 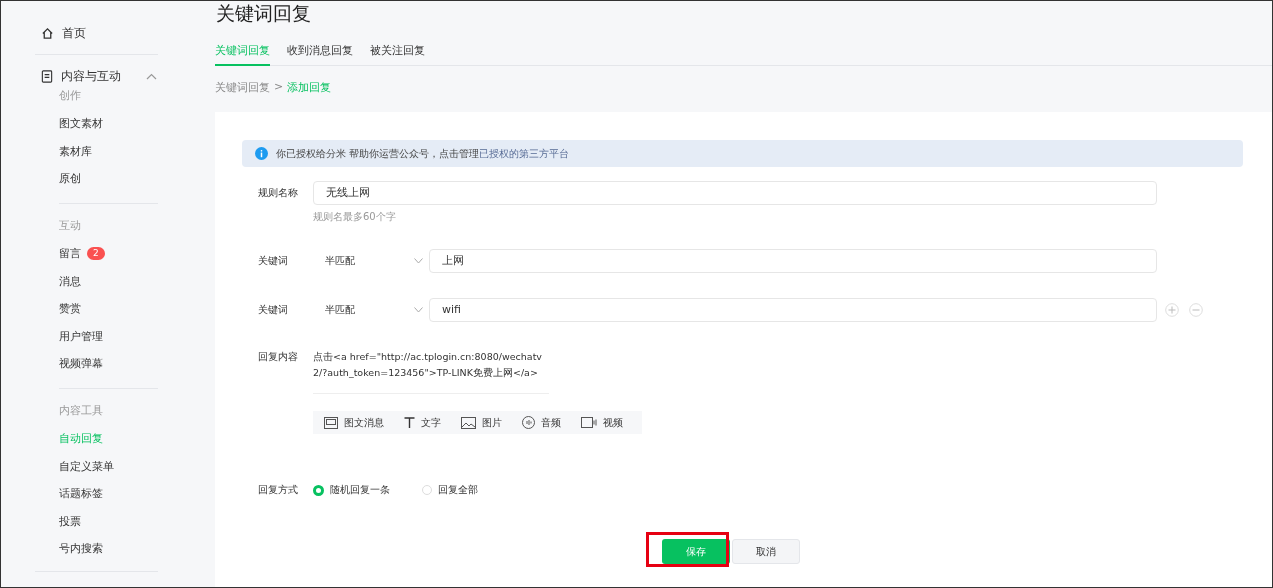 I want to click on tab: 收到消息回复, so click(x=320, y=53).